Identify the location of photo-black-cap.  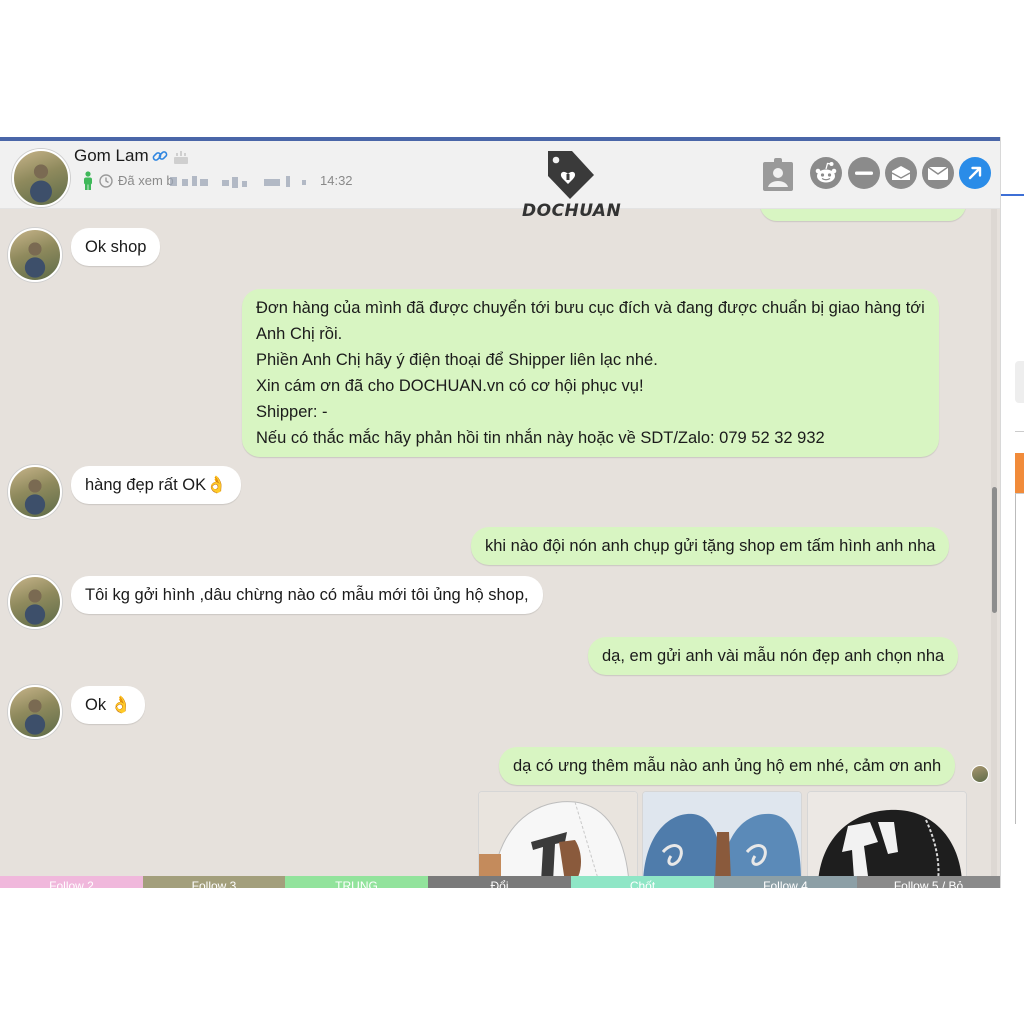
(887, 833).